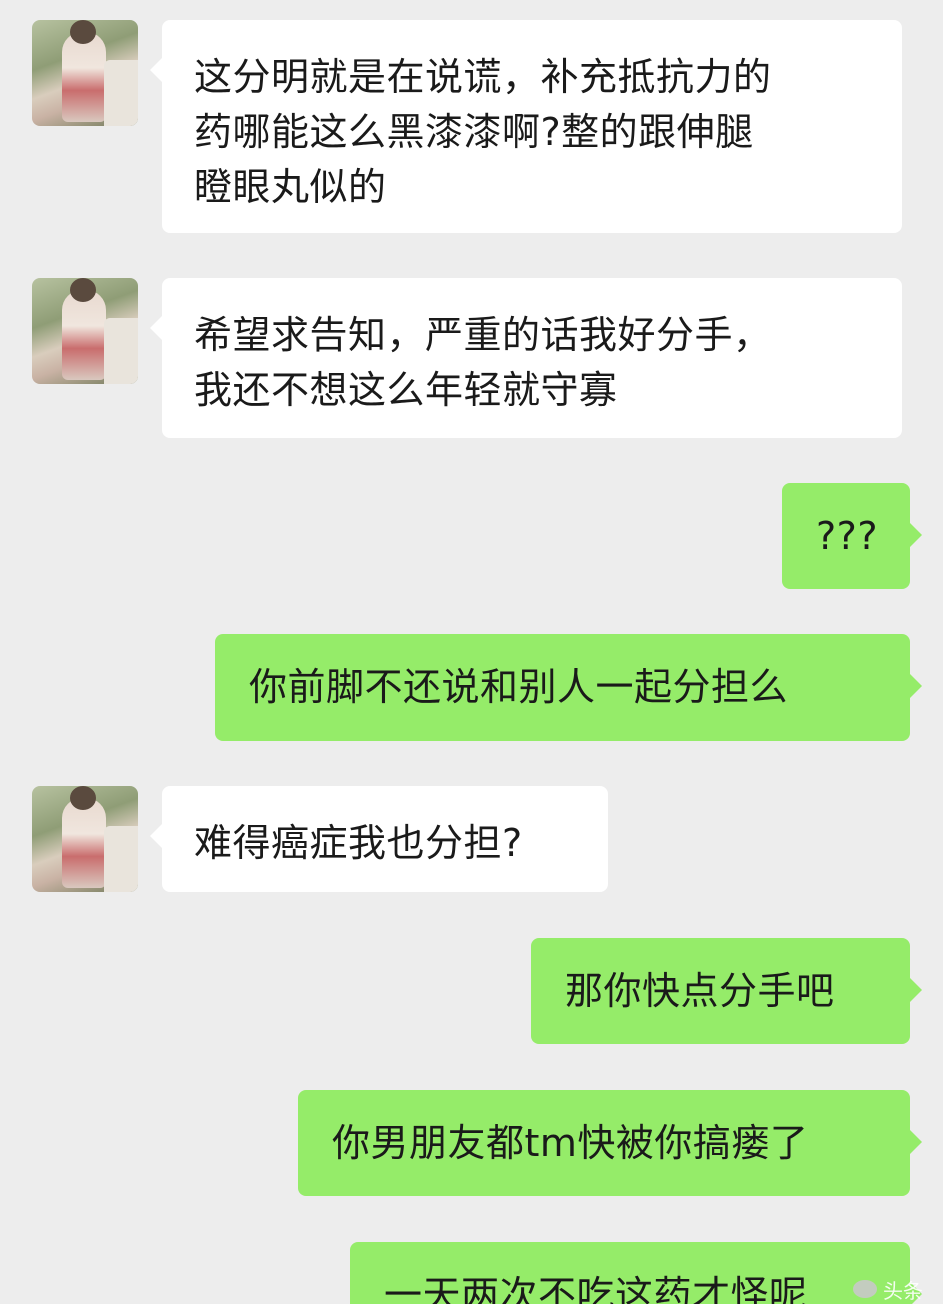  I want to click on outgoing-message-bubble: ???, so click(852, 536).